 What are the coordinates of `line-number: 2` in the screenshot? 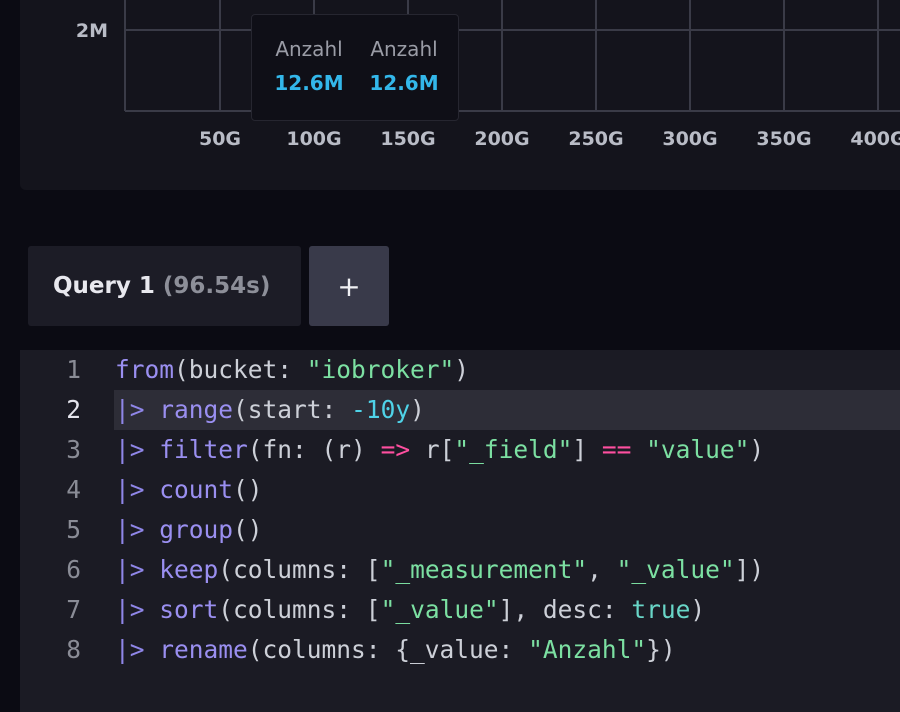 It's located at (73, 409).